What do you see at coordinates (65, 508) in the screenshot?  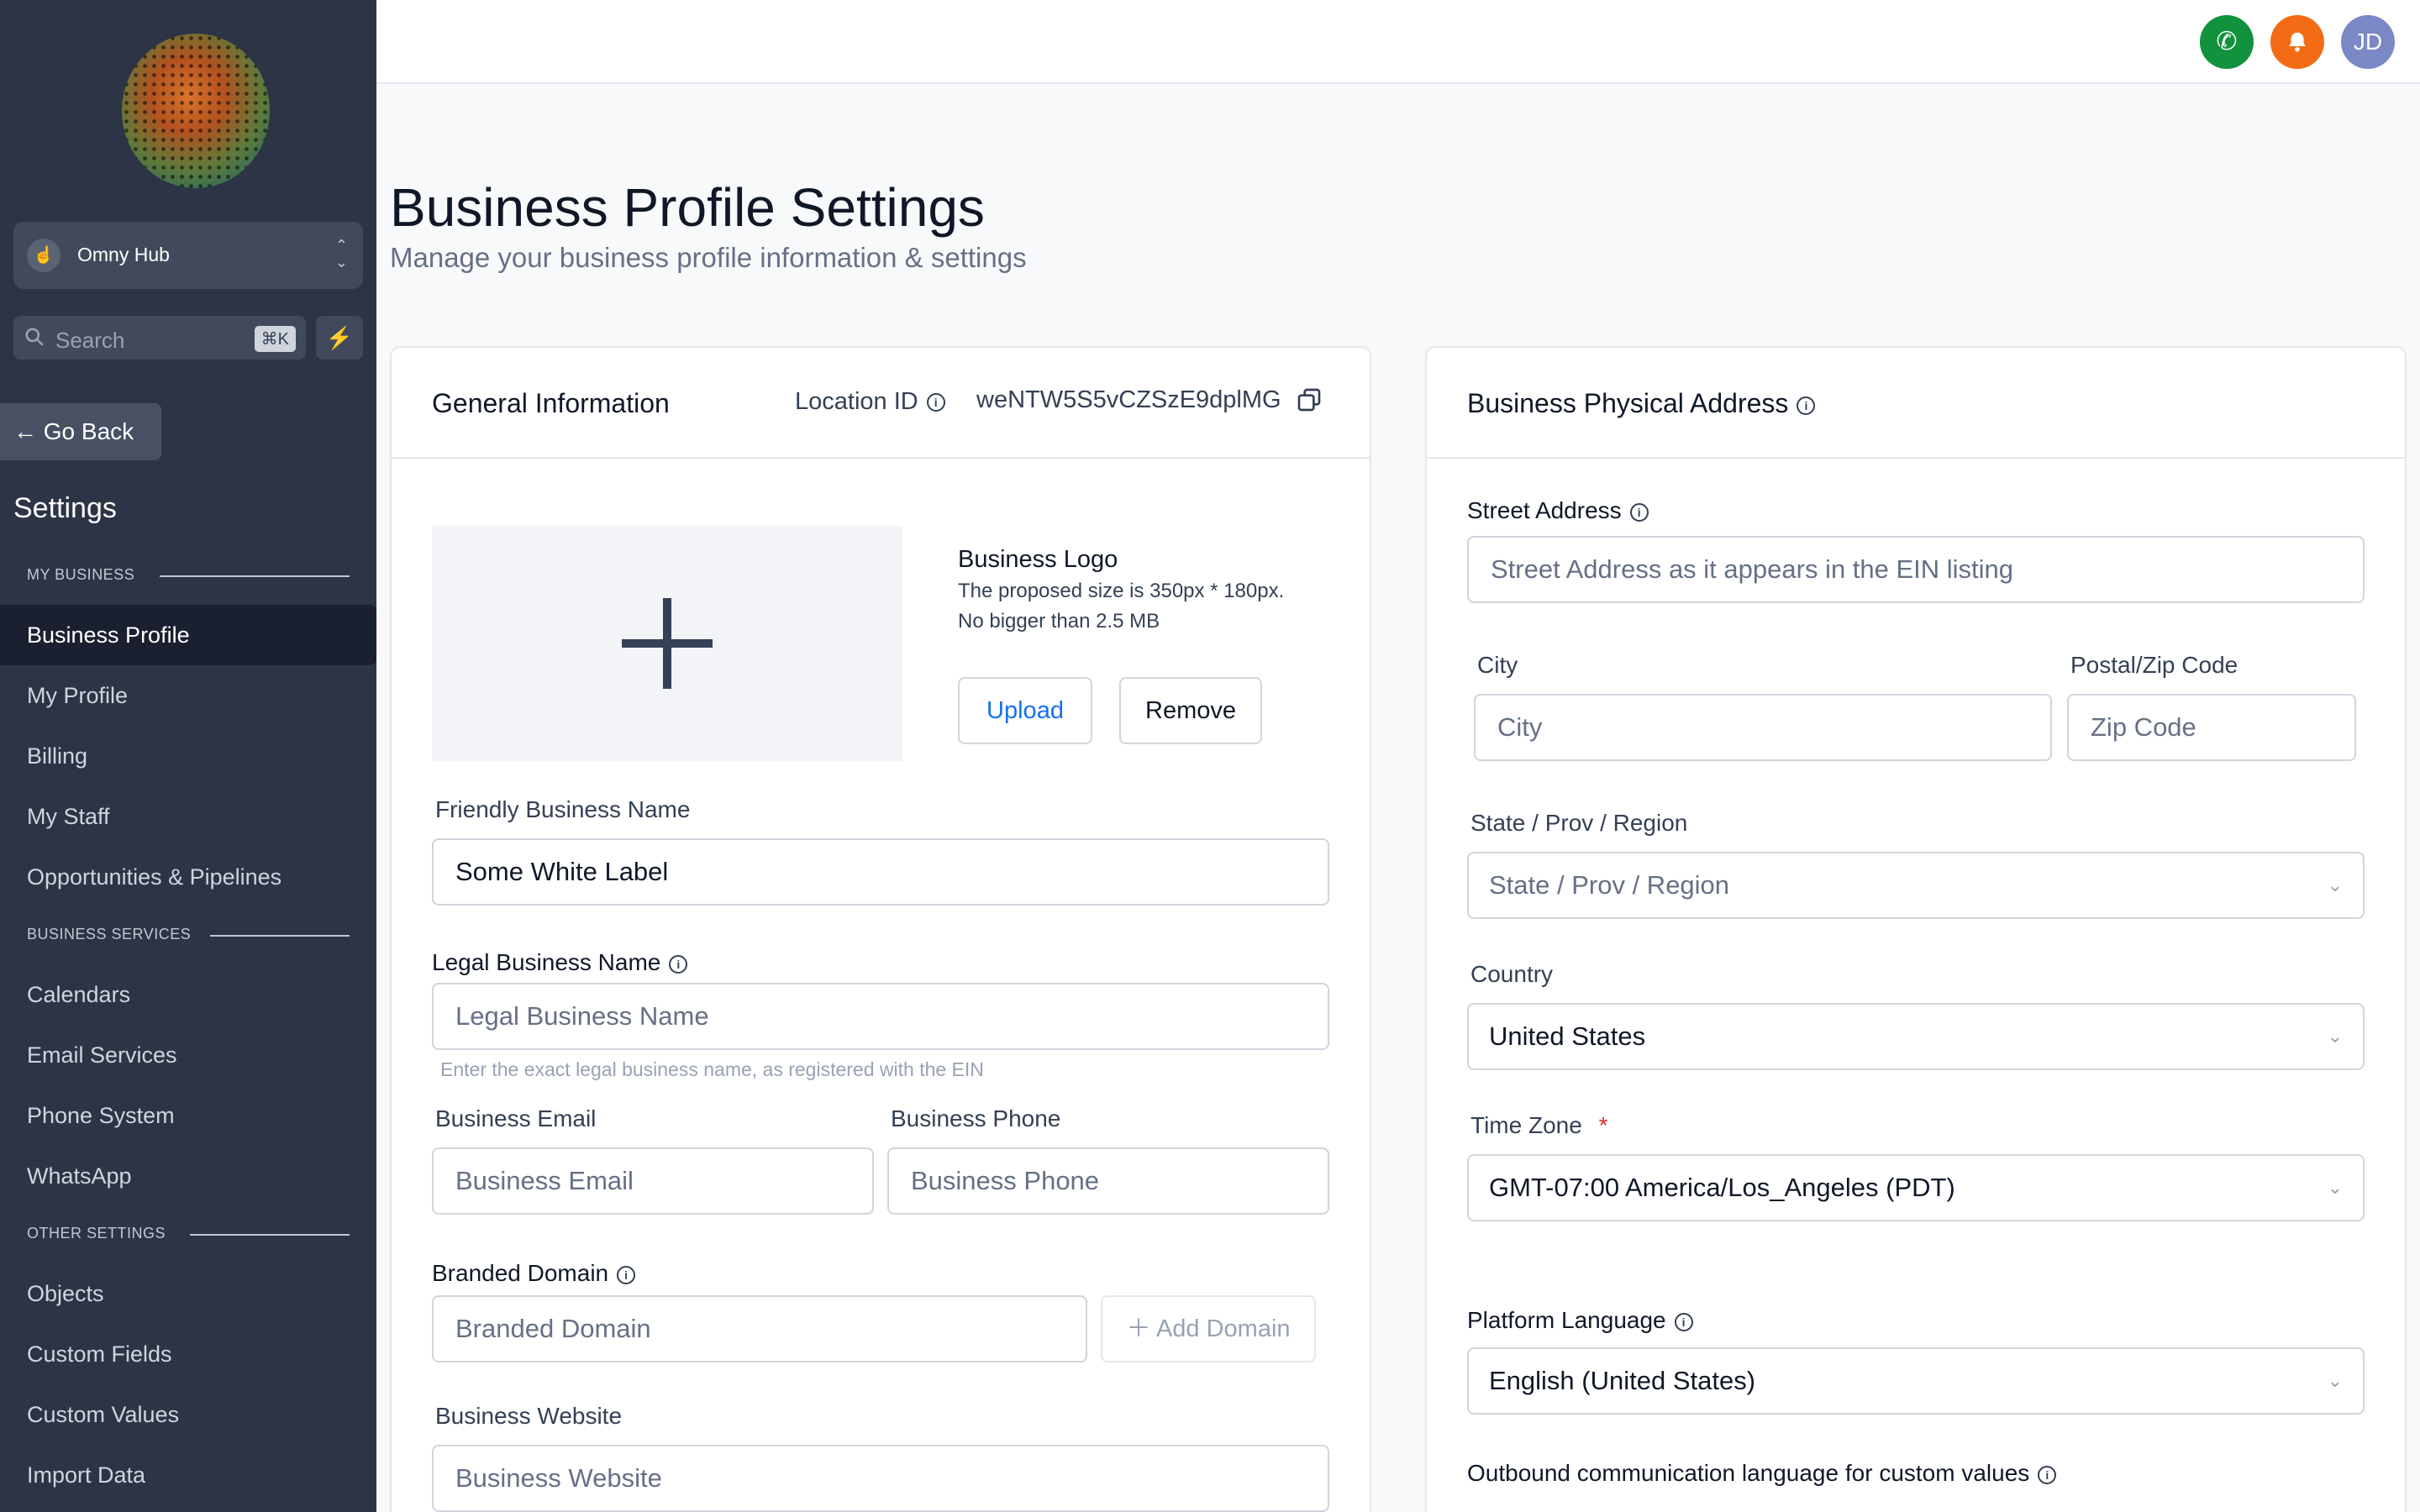 I see `settings-title: Settings` at bounding box center [65, 508].